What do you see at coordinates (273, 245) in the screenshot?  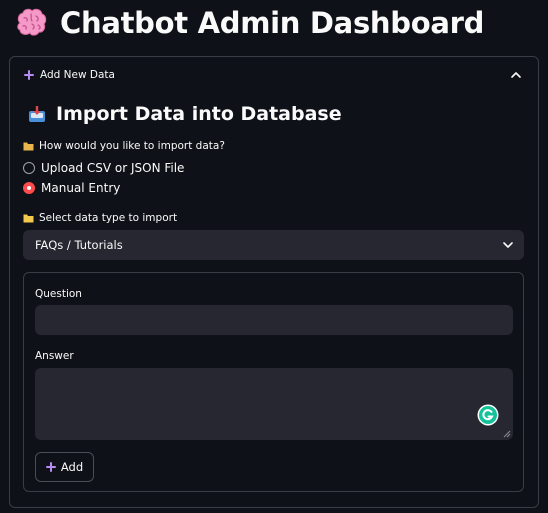 I see `data-type-select: FAQs / Tutorials` at bounding box center [273, 245].